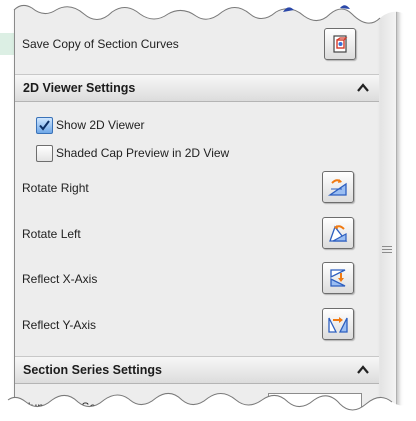  What do you see at coordinates (208, 12) in the screenshot?
I see `torn-edge-top` at bounding box center [208, 12].